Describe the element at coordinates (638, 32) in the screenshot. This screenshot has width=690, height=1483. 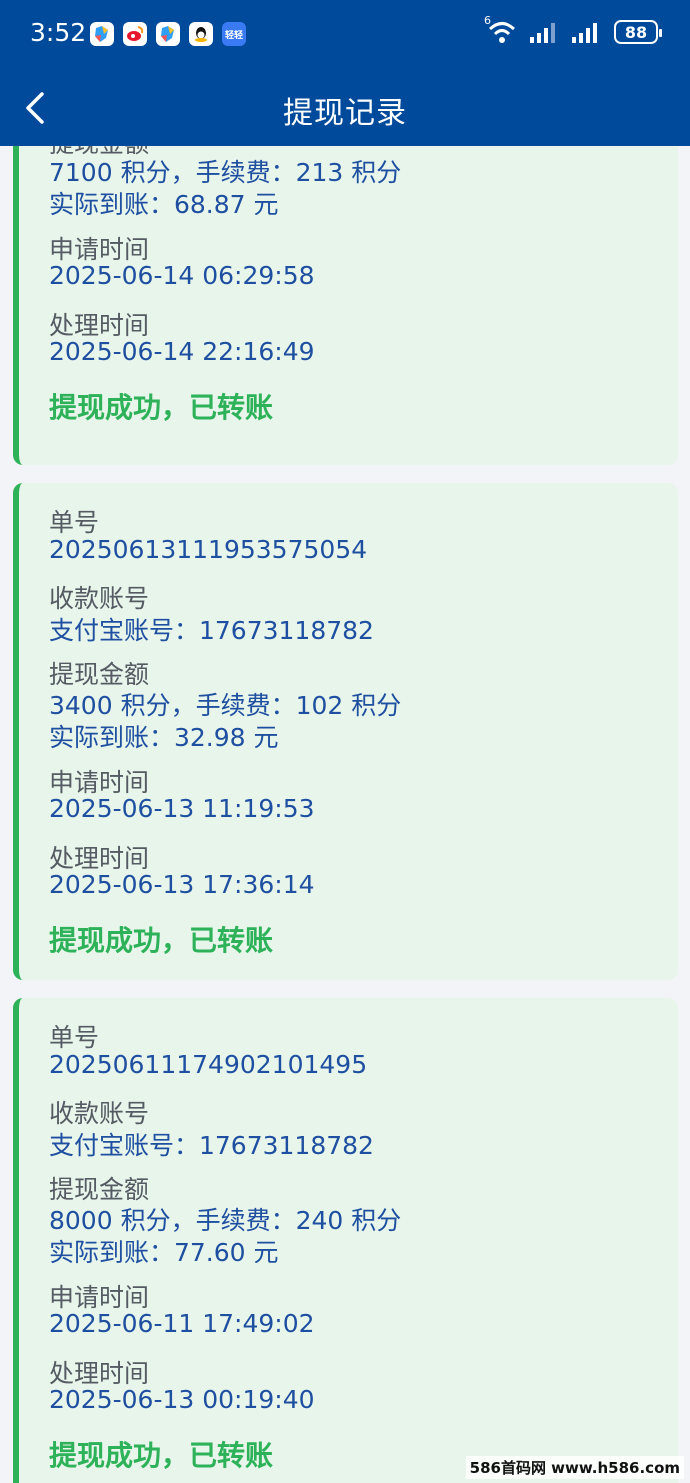
I see `battery-indicator: 88` at that location.